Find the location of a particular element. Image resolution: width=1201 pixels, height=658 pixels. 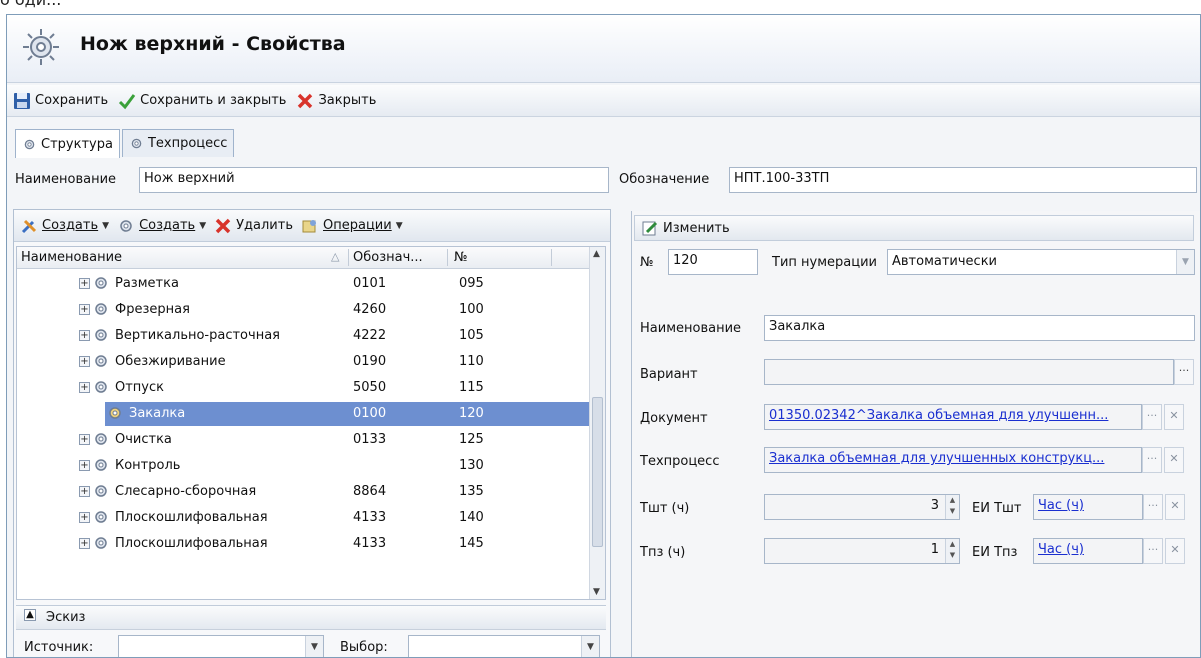

save-and-close-button: Сохранить и закрыть is located at coordinates (202, 101).